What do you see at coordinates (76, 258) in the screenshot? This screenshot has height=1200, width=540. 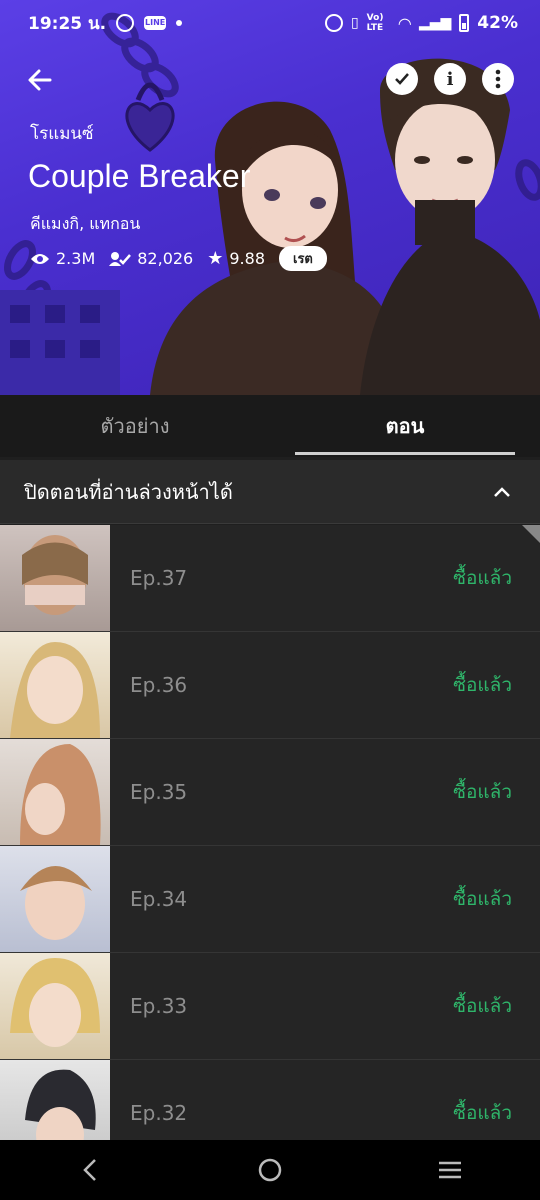 I see `views-count: 2.3M` at bounding box center [76, 258].